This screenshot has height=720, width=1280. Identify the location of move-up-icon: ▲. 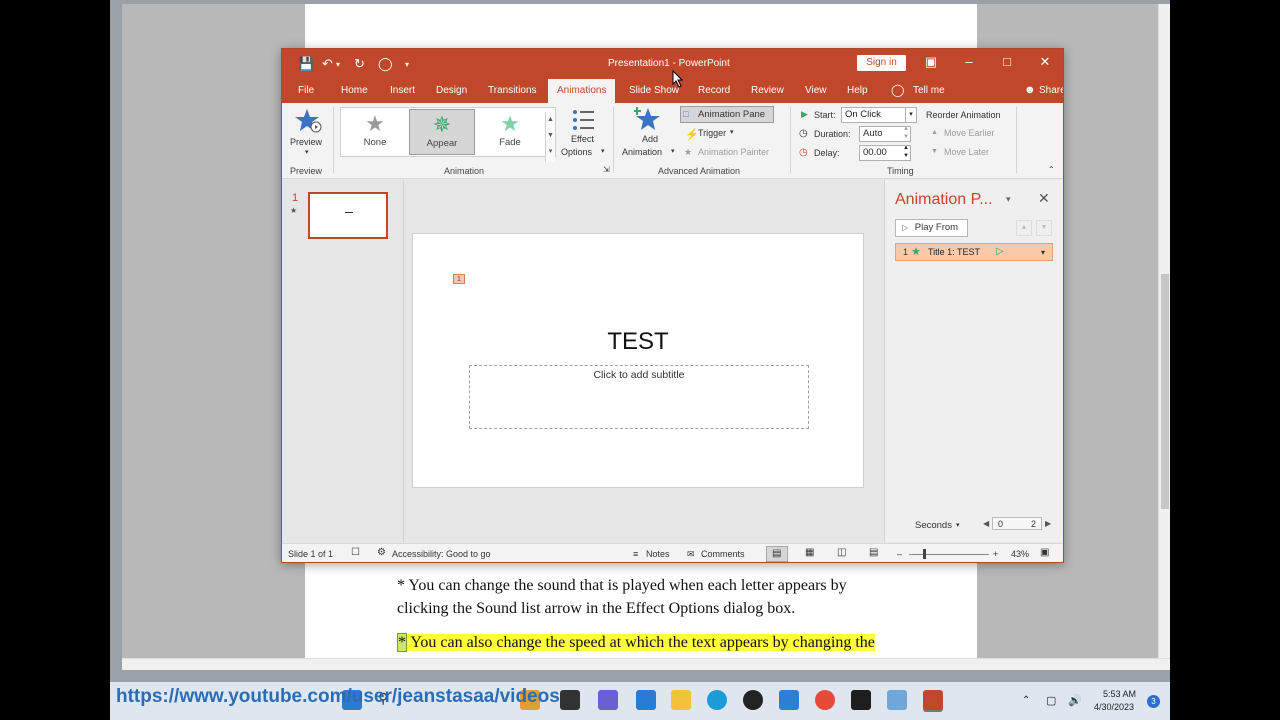
(1024, 228).